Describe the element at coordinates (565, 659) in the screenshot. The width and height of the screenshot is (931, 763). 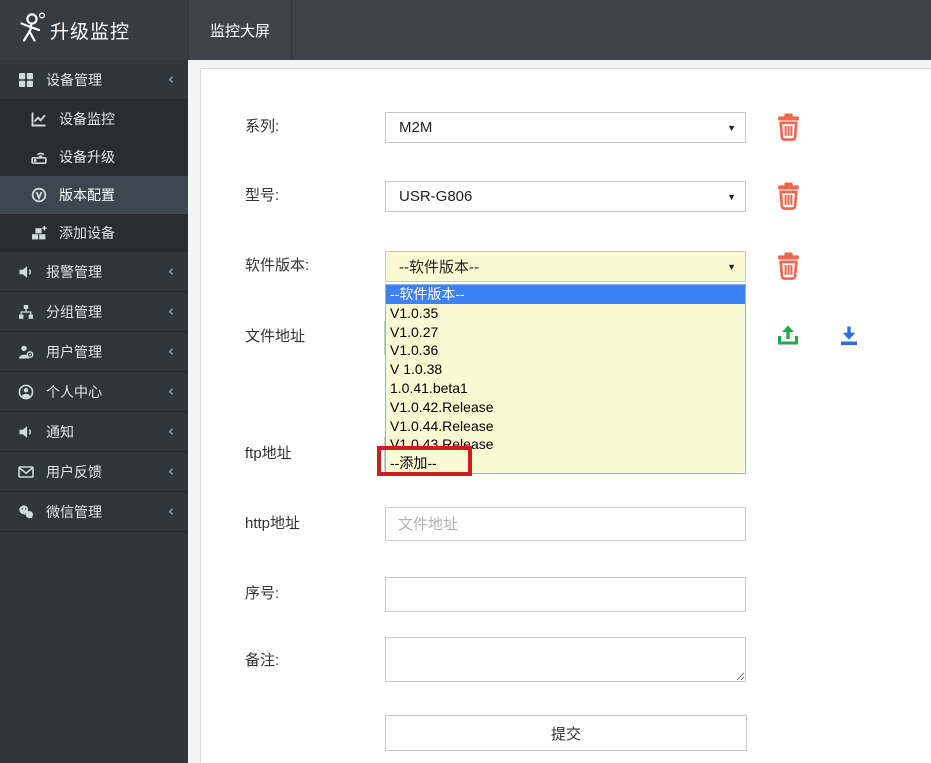
I see `remark-textarea` at that location.